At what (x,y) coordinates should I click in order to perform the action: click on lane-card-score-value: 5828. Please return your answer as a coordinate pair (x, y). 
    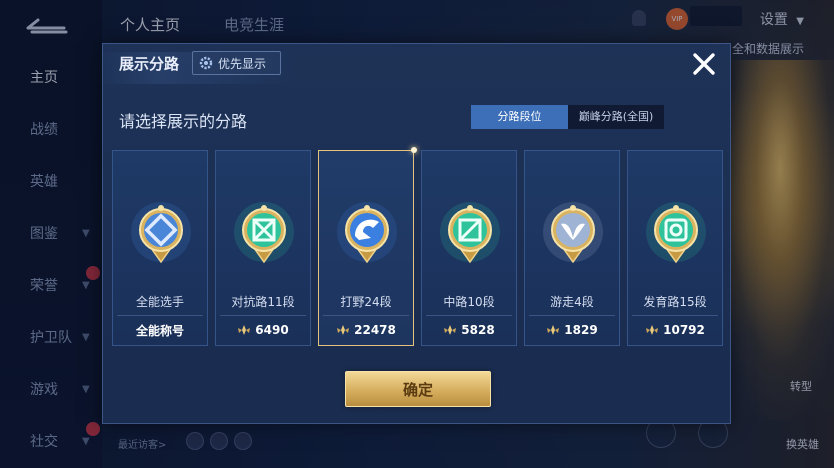
    Looking at the image, I should click on (478, 330).